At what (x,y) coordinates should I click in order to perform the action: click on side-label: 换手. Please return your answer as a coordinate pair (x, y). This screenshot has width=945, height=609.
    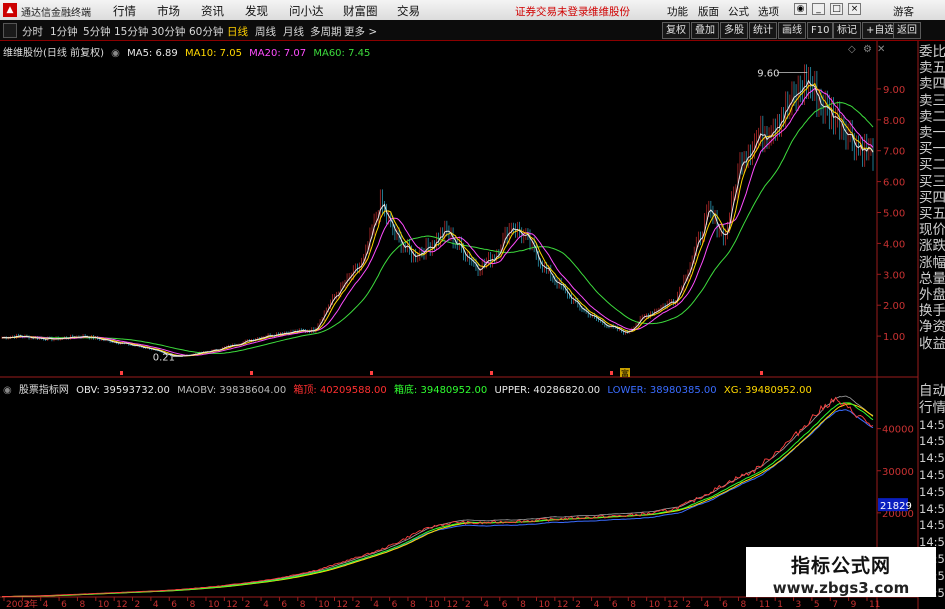
    Looking at the image, I should click on (932, 311).